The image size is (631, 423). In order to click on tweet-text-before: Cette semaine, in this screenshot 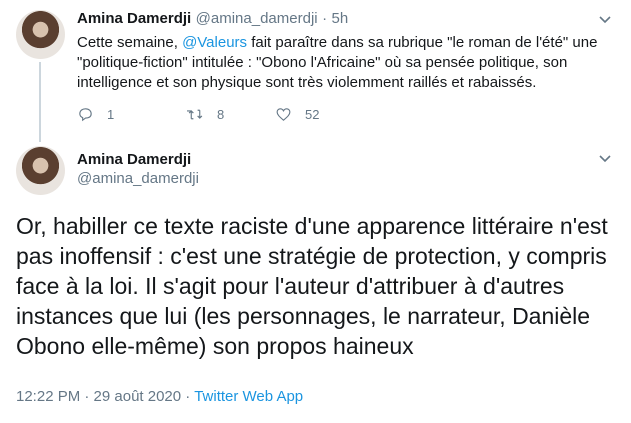, I will do `click(130, 42)`.